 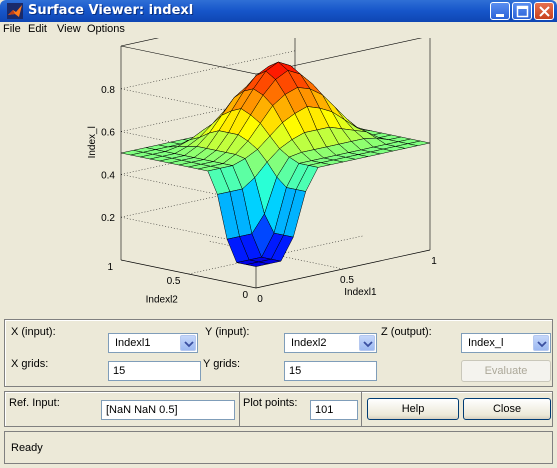 I want to click on x-input-select: Indexl1, so click(x=153, y=343).